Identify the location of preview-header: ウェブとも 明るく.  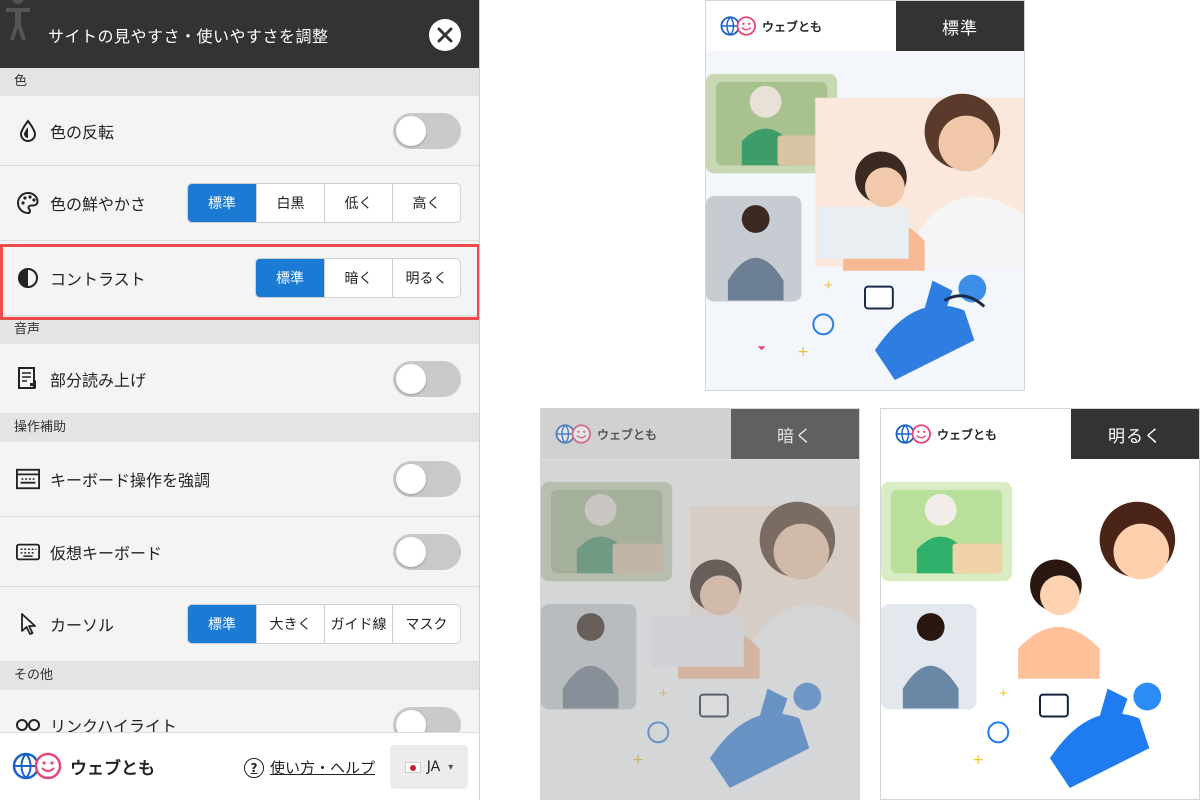
(1040, 434).